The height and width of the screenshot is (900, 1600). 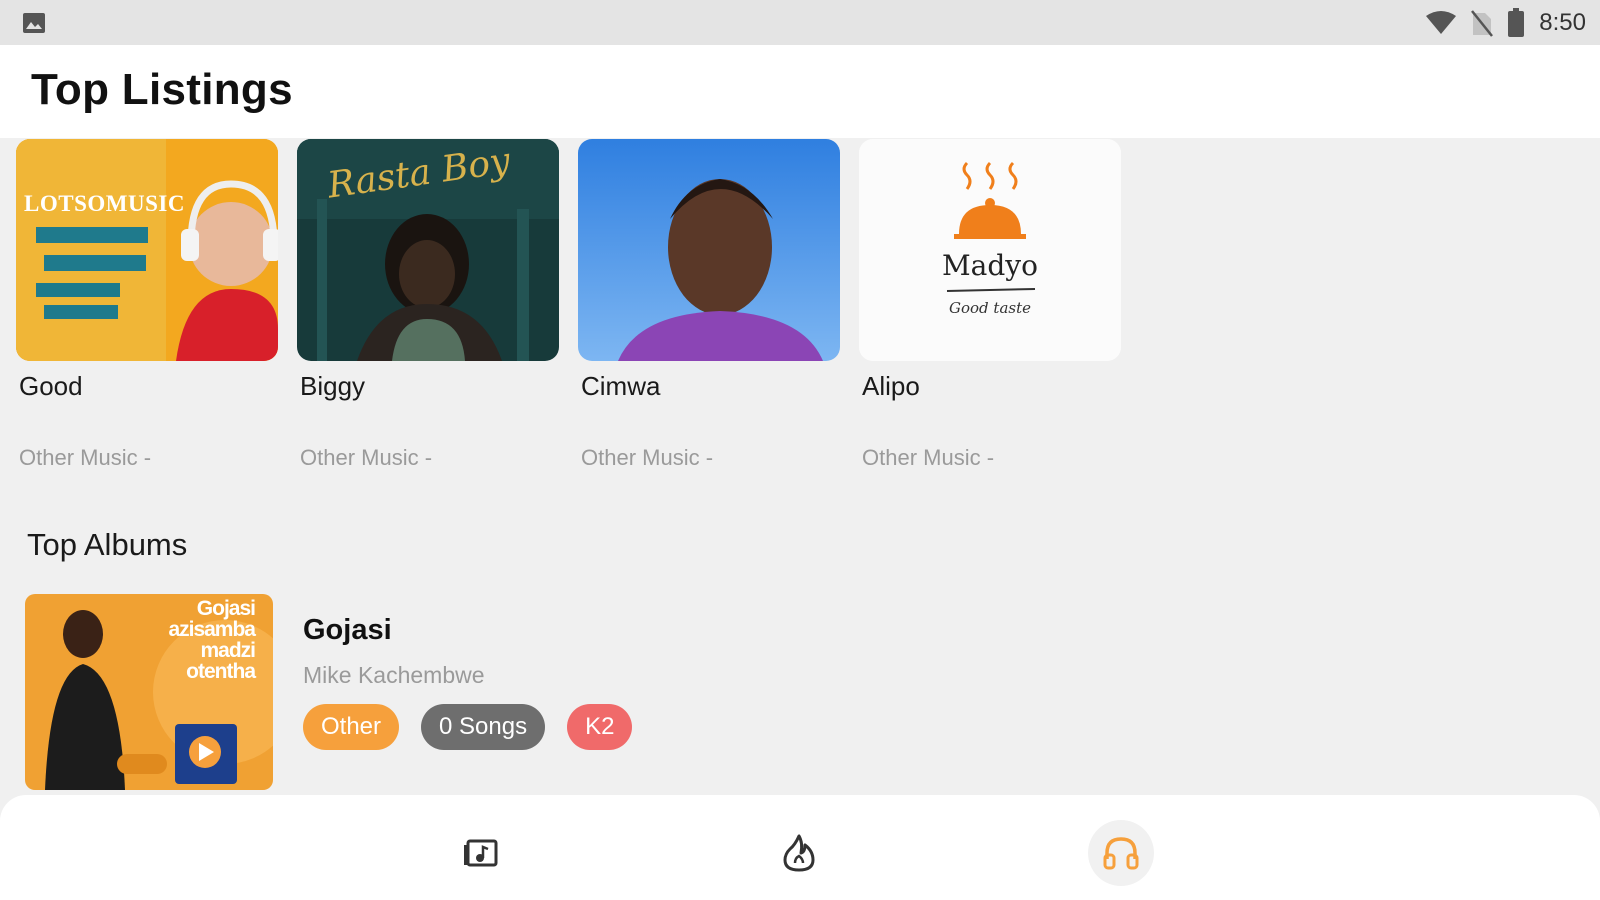 I want to click on status-bar: 8:50, so click(x=800, y=22).